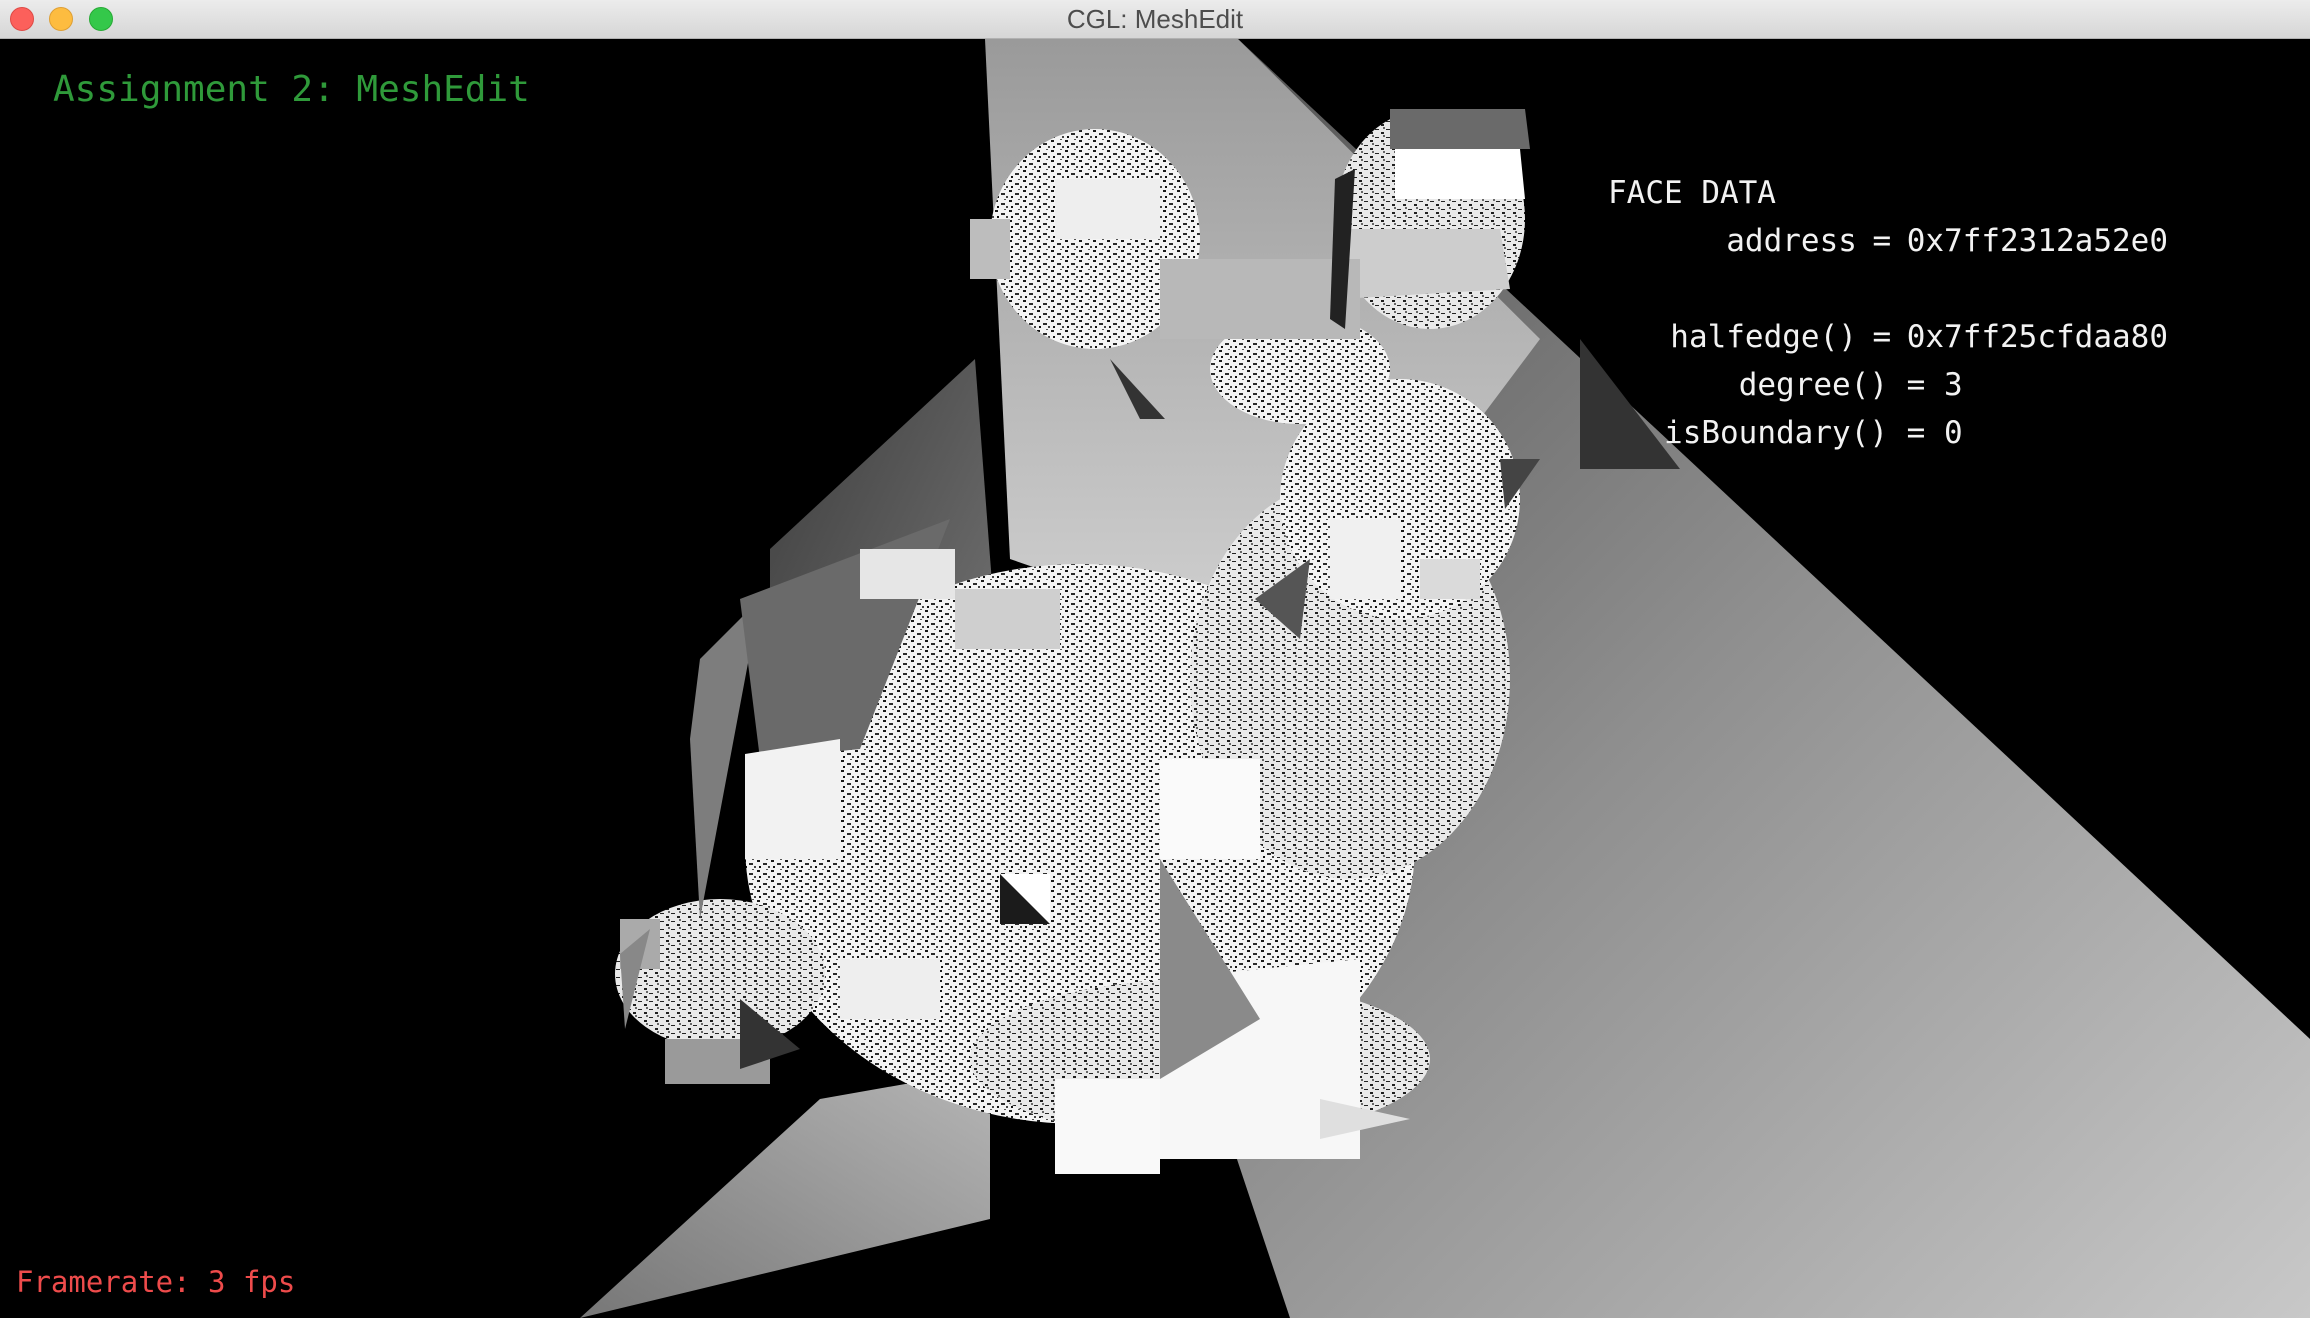  Describe the element at coordinates (1791, 241) in the screenshot. I see `face-data-key: address` at that location.